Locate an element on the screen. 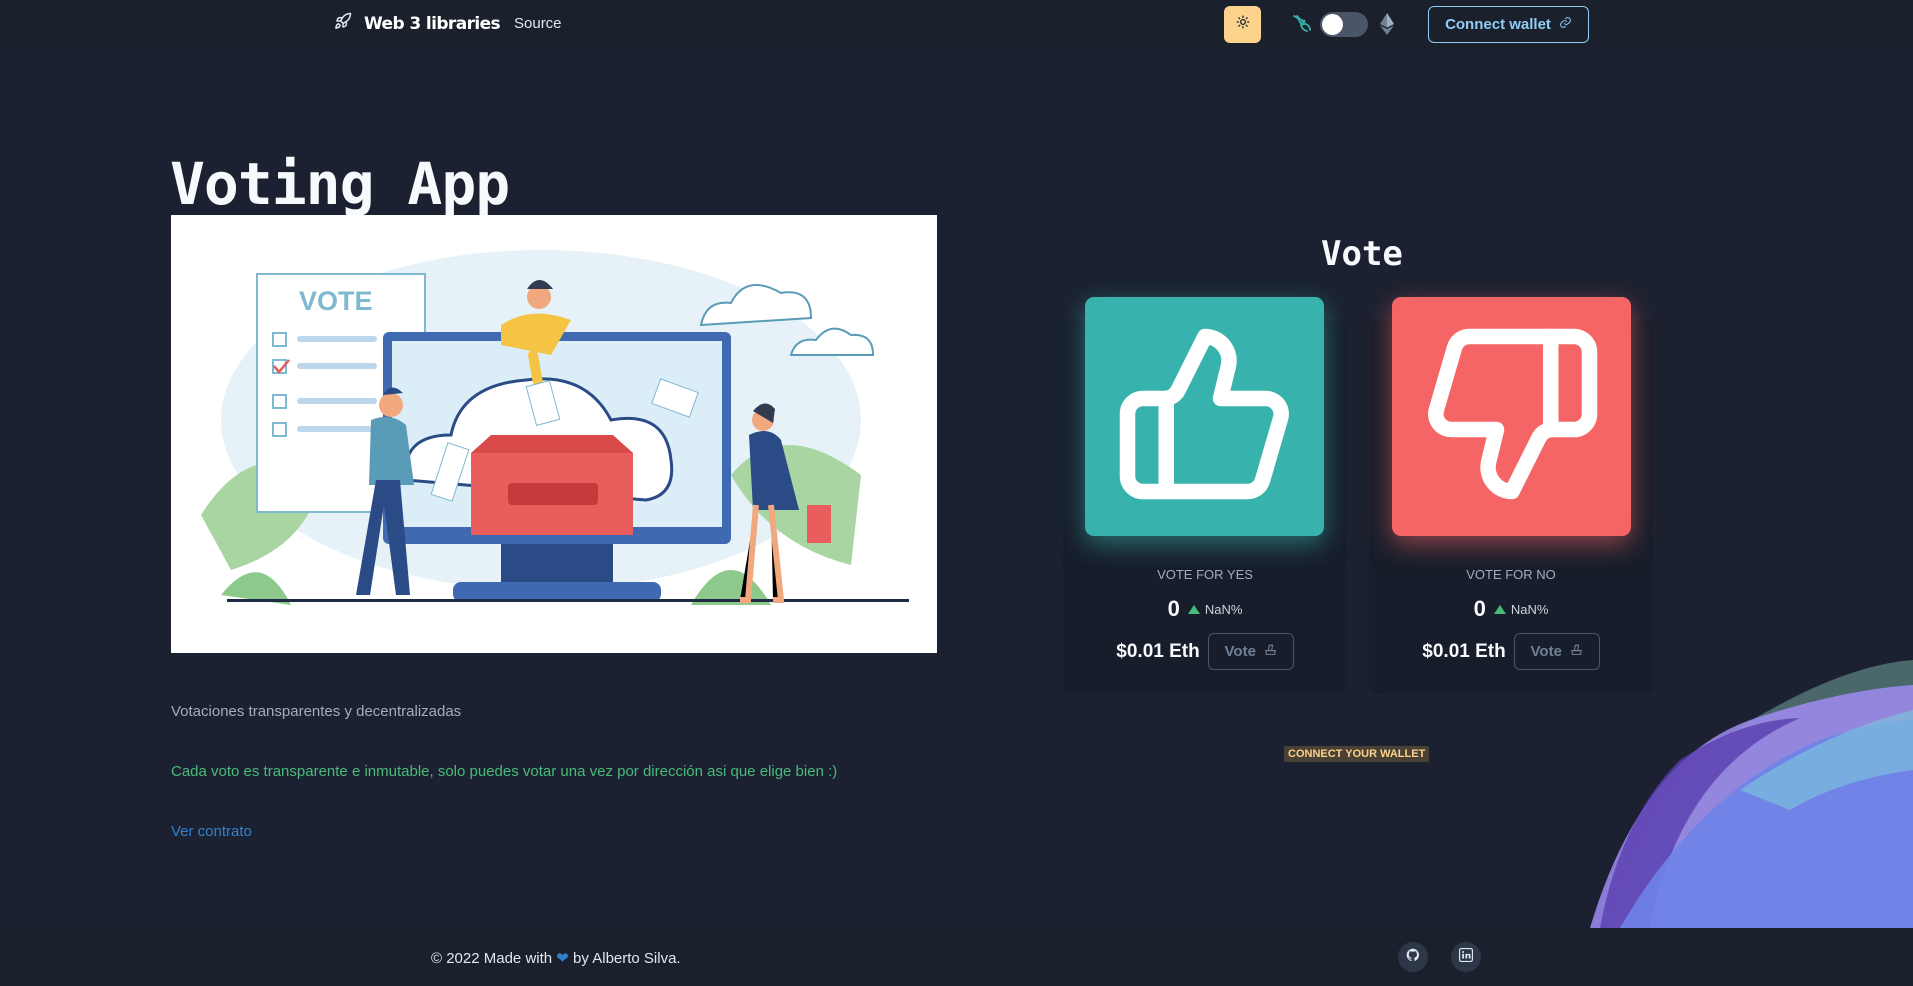 The width and height of the screenshot is (1913, 986). vote-no-count: 0 is located at coordinates (1479, 608).